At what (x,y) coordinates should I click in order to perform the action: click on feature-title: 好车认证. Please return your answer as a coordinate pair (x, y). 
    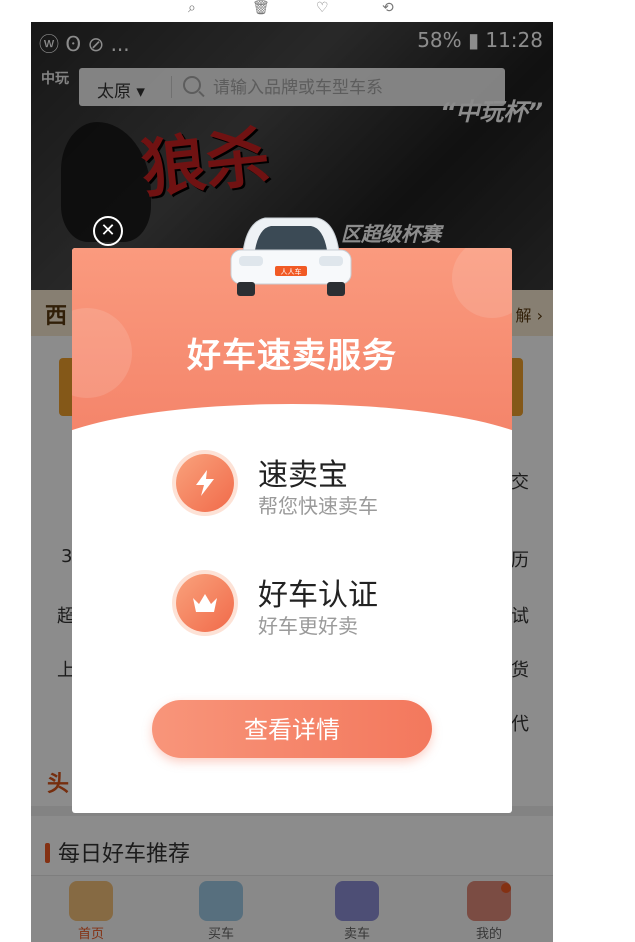
    Looking at the image, I should click on (318, 595).